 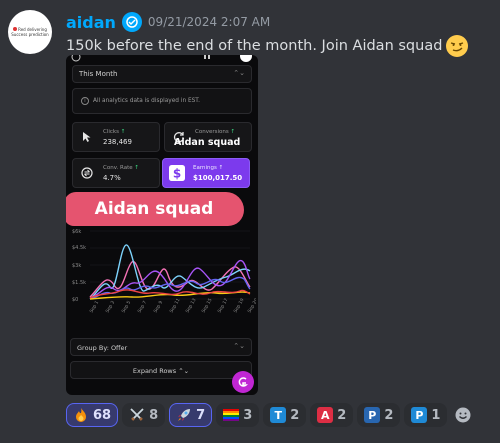 I want to click on conv-rate-value: 4.7%, so click(x=112, y=178).